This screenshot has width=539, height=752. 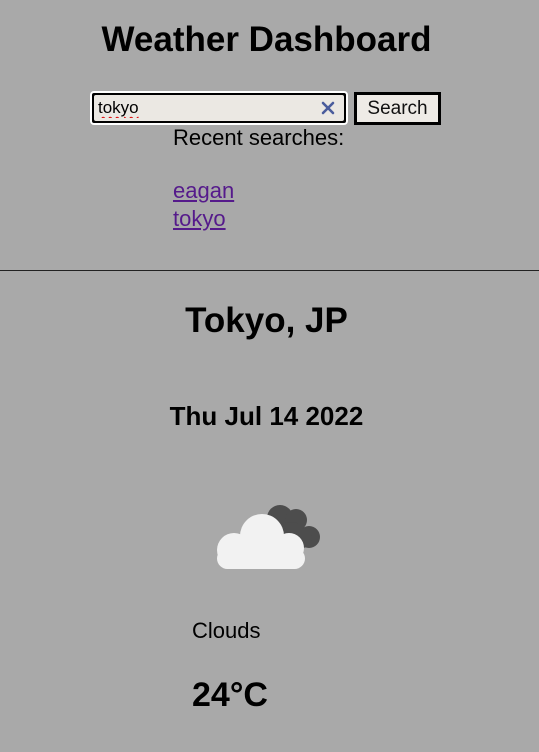 I want to click on recent-search-item: eagan, so click(x=203, y=191).